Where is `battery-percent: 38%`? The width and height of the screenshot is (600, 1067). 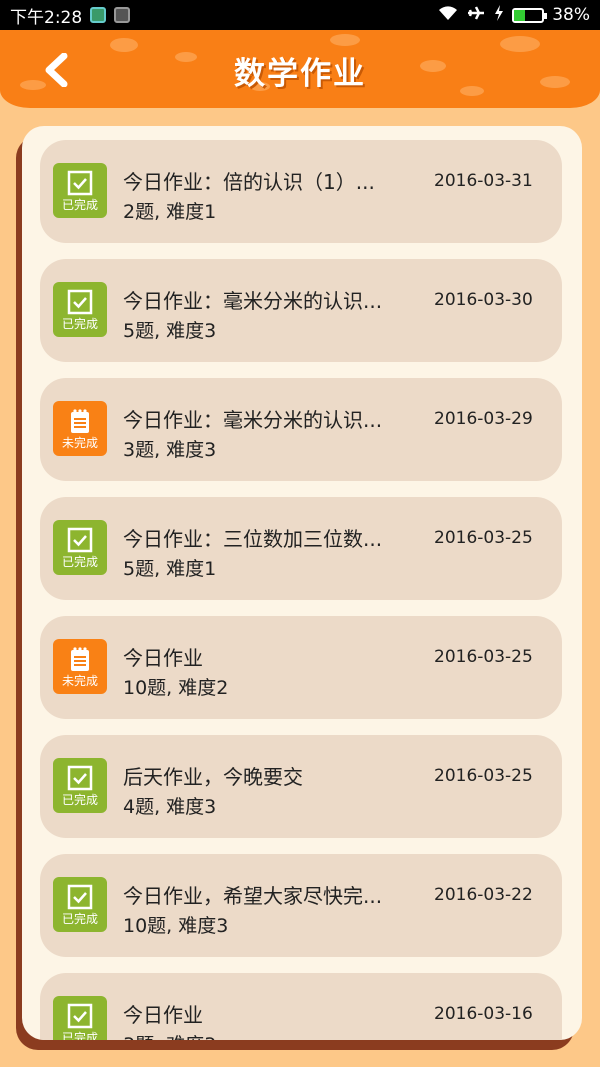 battery-percent: 38% is located at coordinates (571, 15).